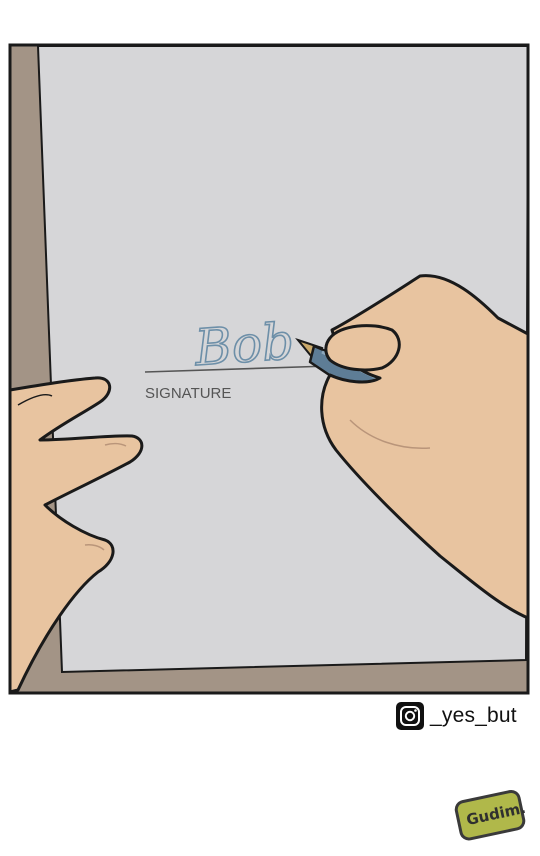 Image resolution: width=540 pixels, height=856 pixels. What do you see at coordinates (490, 815) in the screenshot?
I see `gudim-logo: Gudim.` at bounding box center [490, 815].